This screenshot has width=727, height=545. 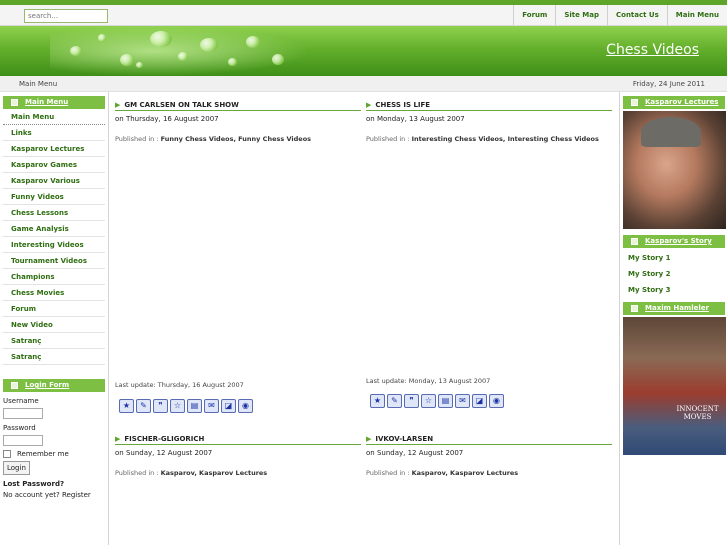 I want to click on movie-header: Maxim Hamleler, so click(x=674, y=308).